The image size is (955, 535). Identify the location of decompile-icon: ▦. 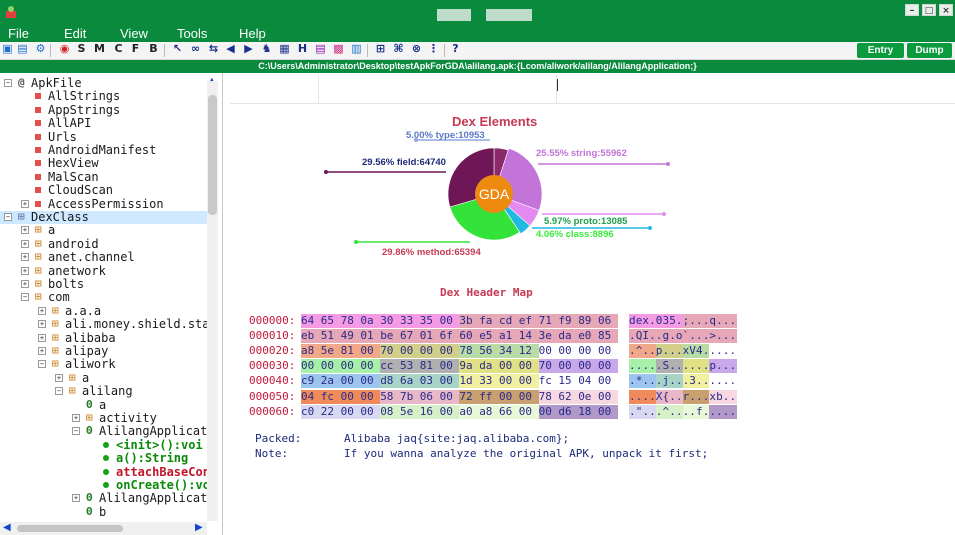
(284, 50).